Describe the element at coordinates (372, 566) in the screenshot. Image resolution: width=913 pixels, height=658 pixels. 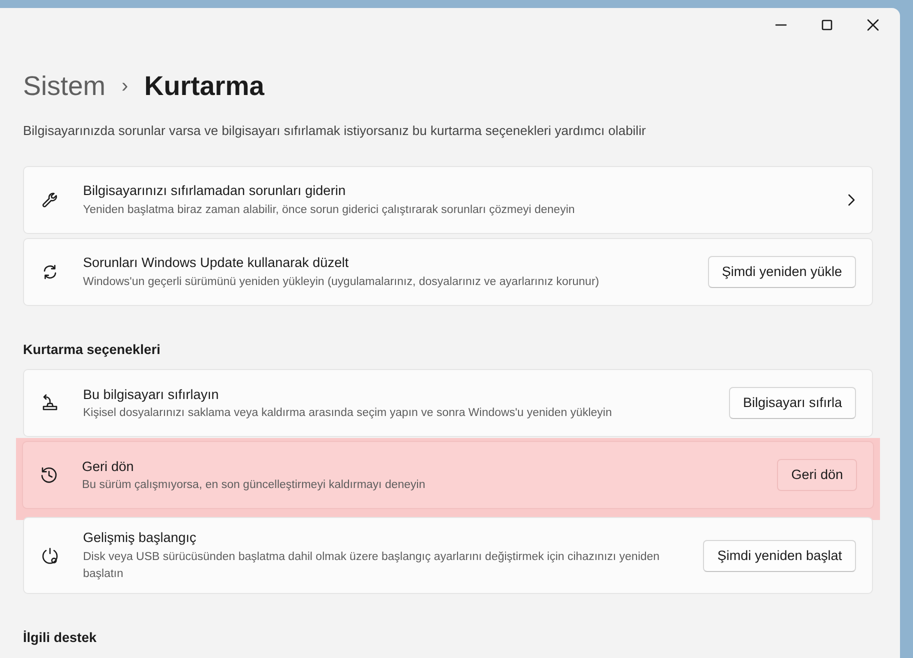
I see `setting-description: Disk veya USB sürücüsünden başlatma dahil olmak üzere başlangıç ayarlarını değiştirmek için cihazınızı yeniden başlatın` at that location.